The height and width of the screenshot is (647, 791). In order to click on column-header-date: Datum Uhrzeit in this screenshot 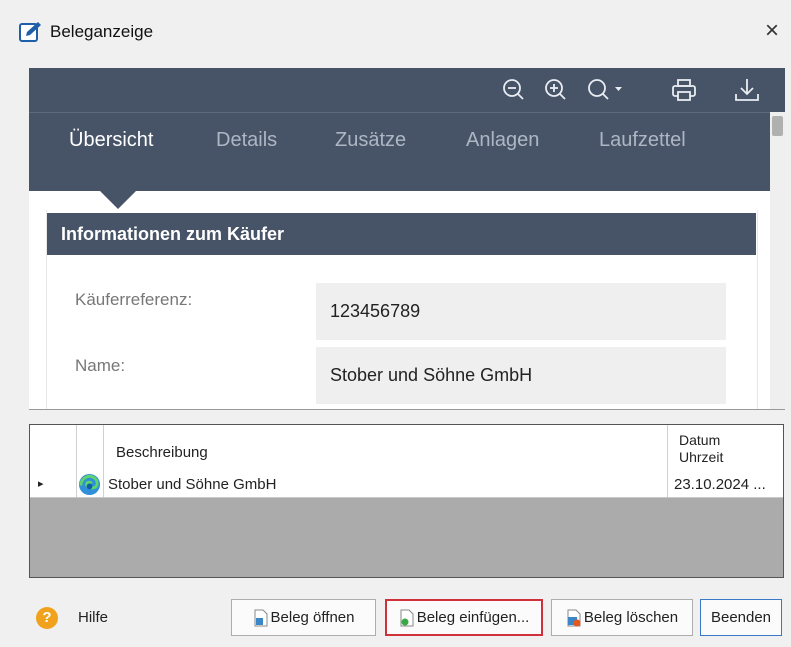, I will do `click(725, 448)`.